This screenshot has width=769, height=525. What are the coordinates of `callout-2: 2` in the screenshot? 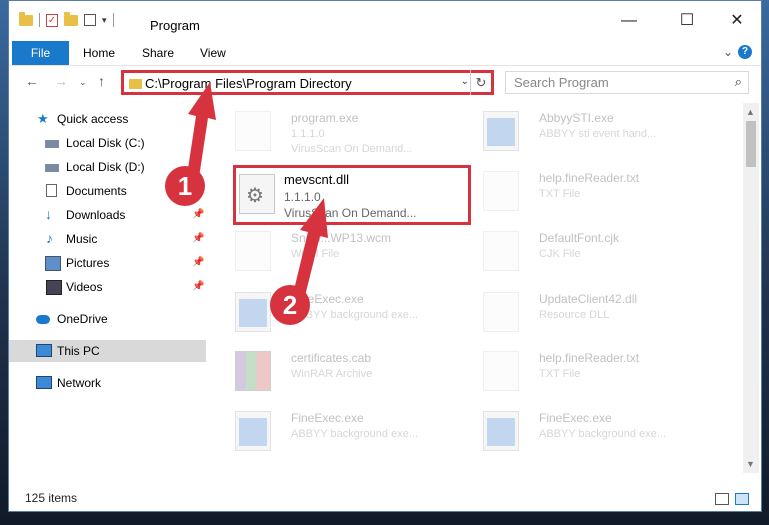 It's located at (290, 305).